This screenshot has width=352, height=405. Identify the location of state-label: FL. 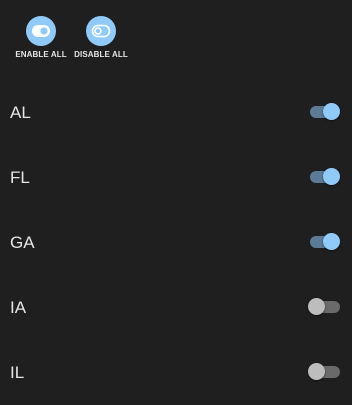
(20, 177).